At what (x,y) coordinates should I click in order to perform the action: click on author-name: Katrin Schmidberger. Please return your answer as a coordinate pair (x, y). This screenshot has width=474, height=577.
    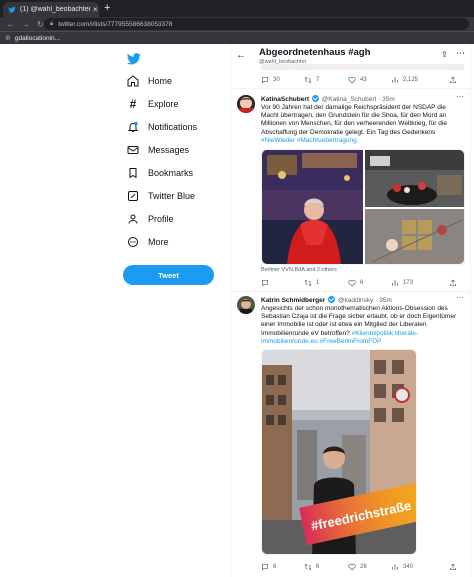
    Looking at the image, I should click on (293, 300).